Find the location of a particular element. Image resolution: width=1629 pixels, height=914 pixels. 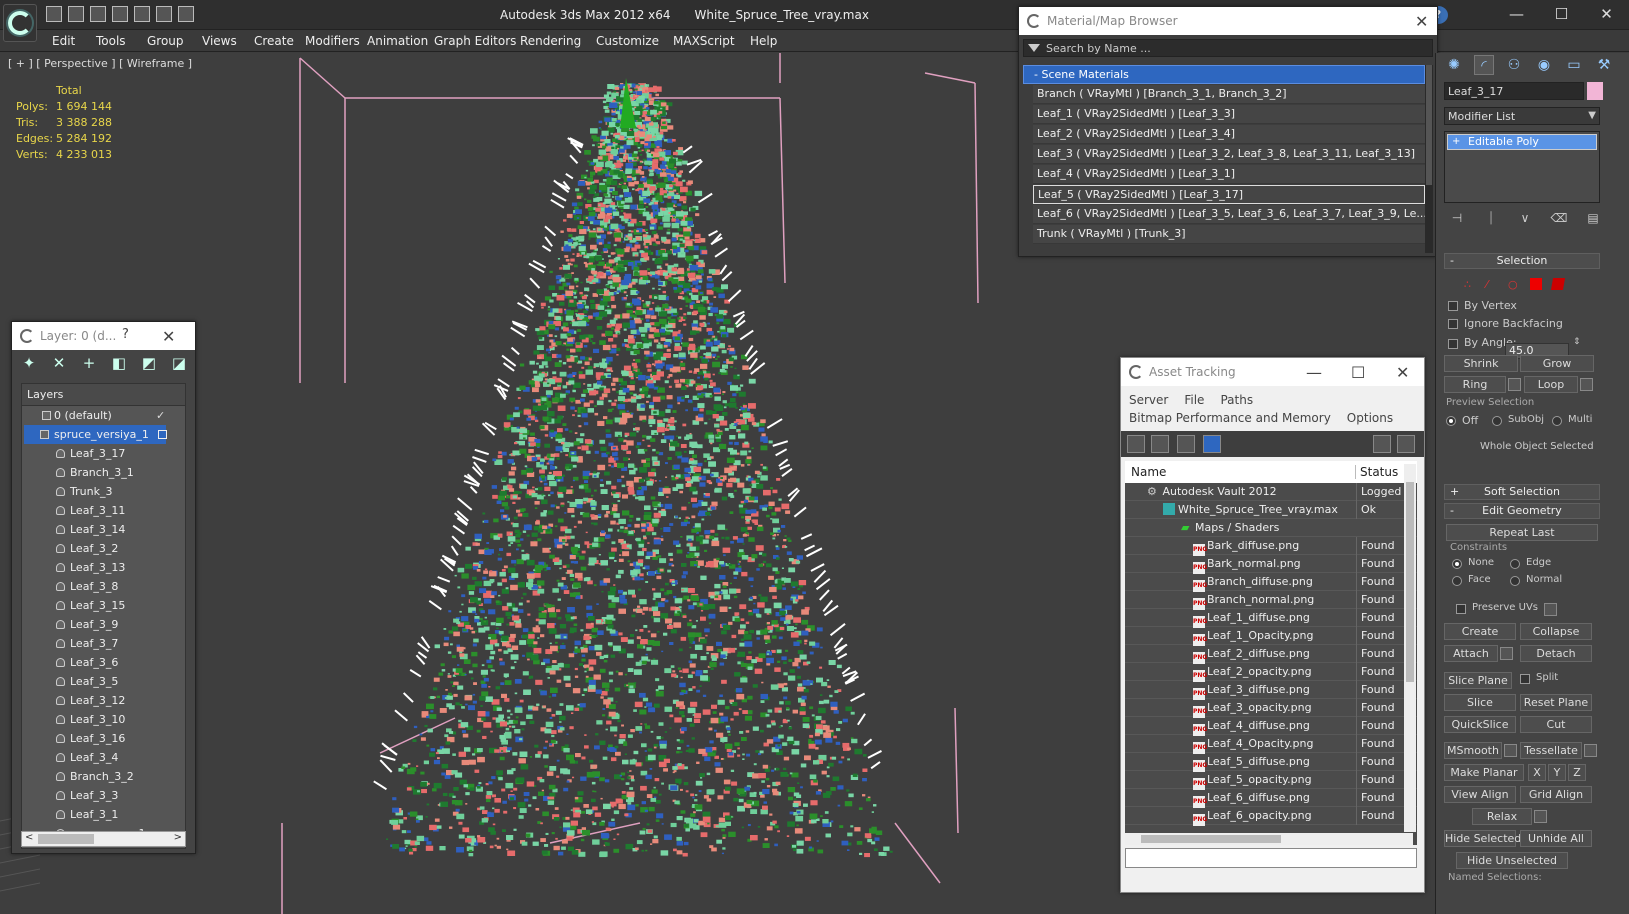

layer-row-default: 0 (default) ✓ is located at coordinates (103, 415).